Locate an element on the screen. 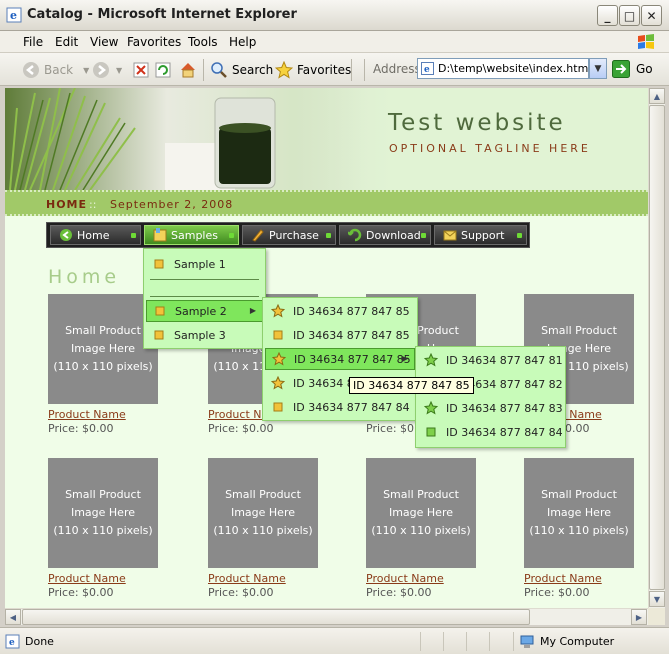 The image size is (669, 654). scroll-right-icon: ▶ is located at coordinates (639, 617).